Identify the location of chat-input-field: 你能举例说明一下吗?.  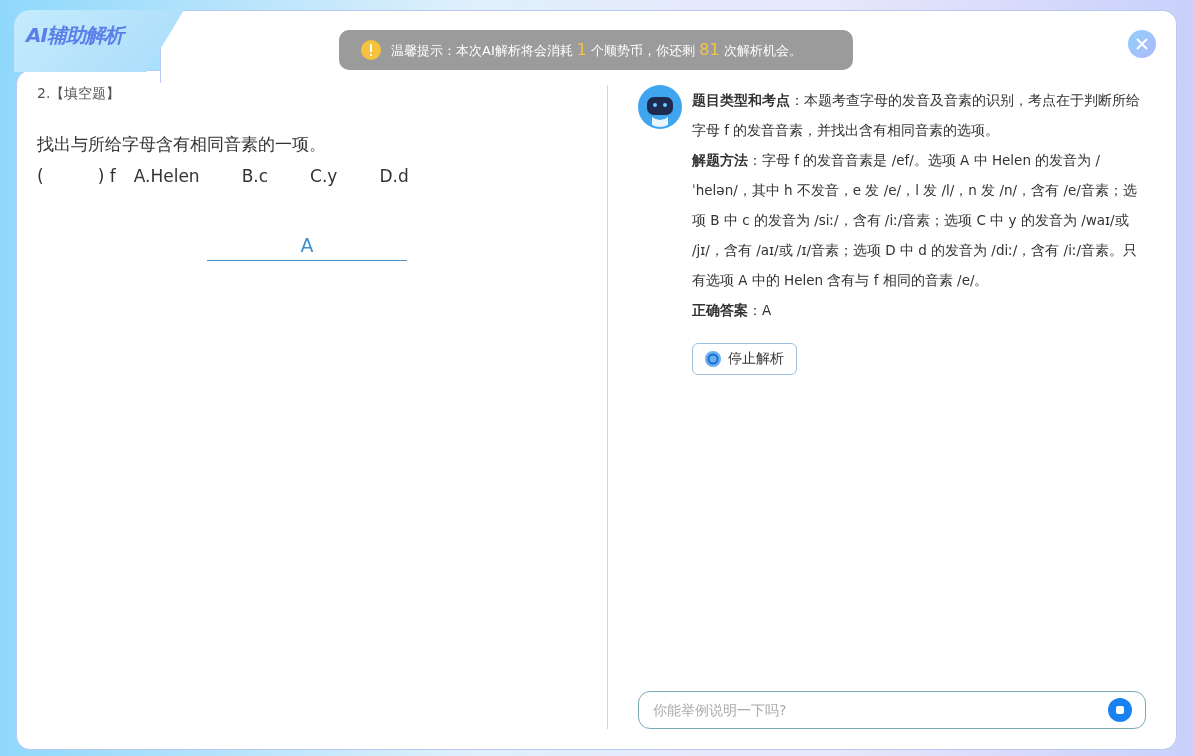
(892, 710).